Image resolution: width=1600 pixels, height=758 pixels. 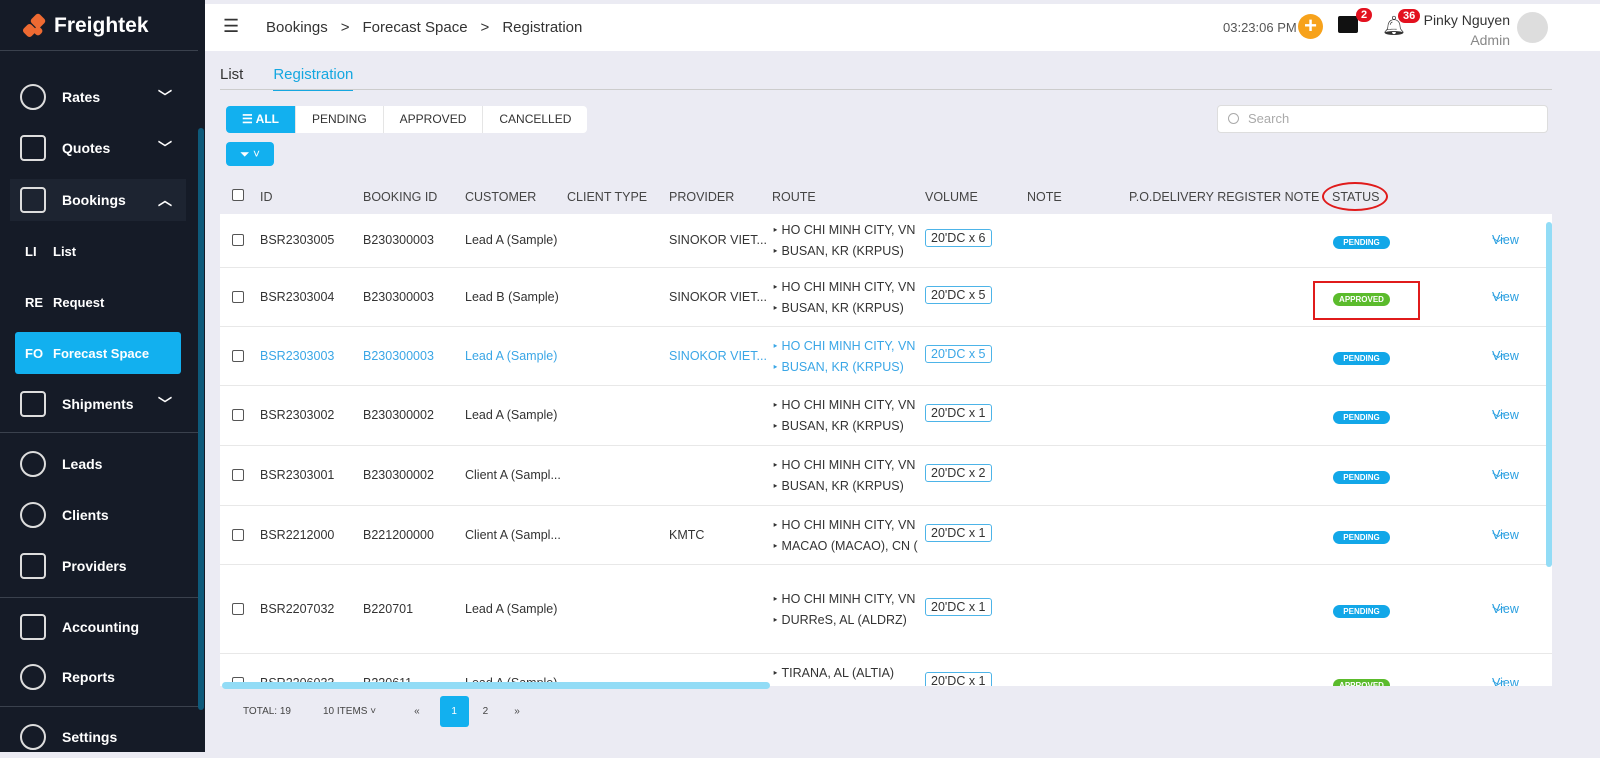 I want to click on tab-registration: Registration, so click(x=313, y=78).